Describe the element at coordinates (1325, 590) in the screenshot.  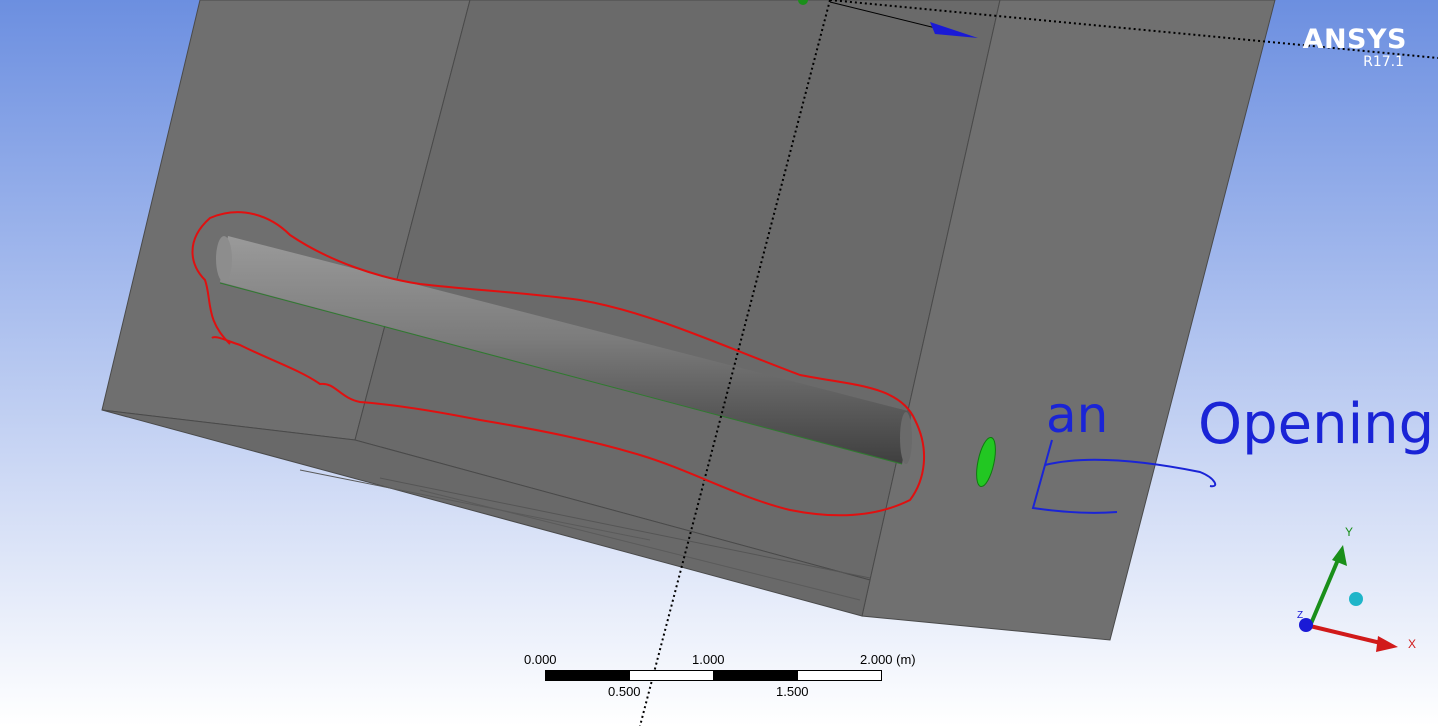
I see `triad-y-axis` at that location.